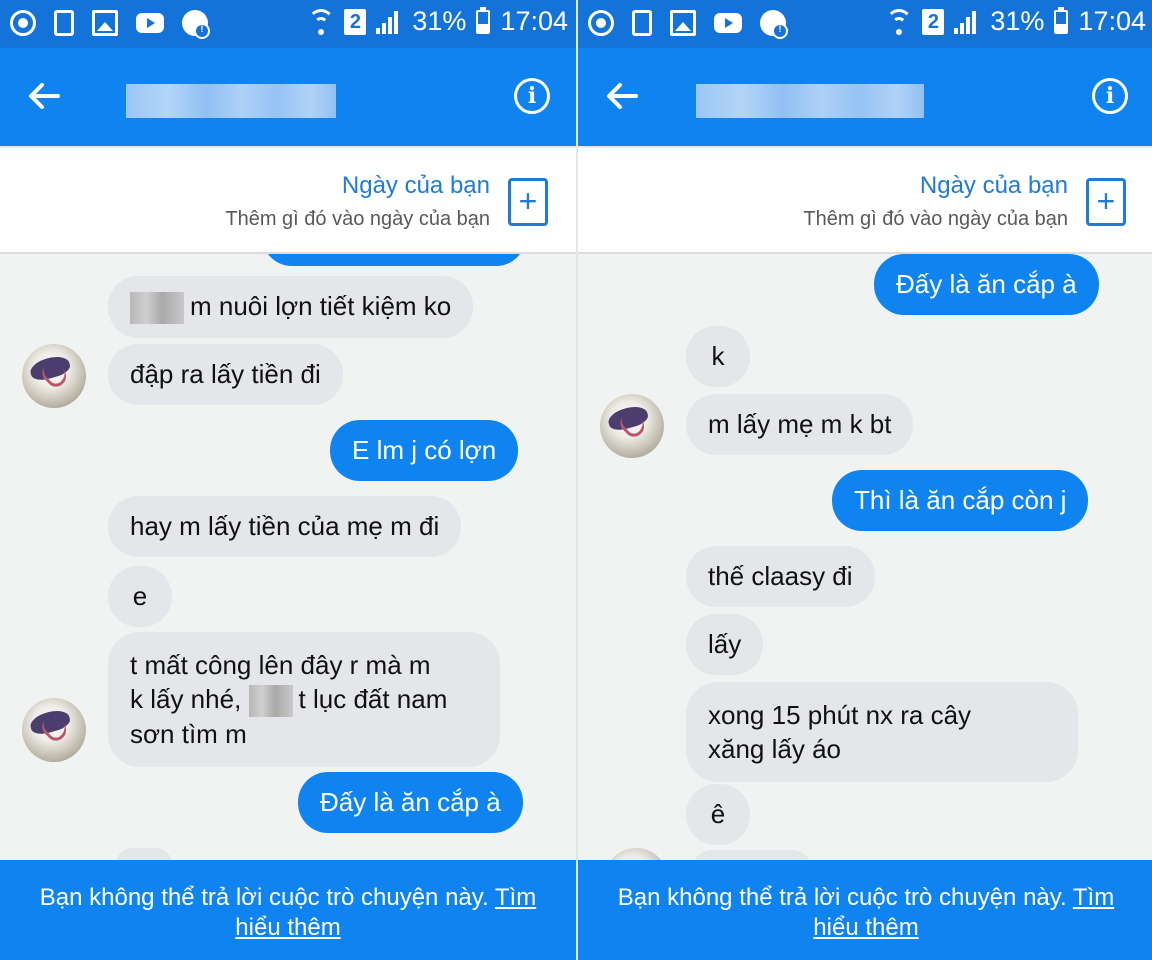 Image resolution: width=1152 pixels, height=960 pixels. I want to click on message-bubble: Thì là ăn cắp còn j, so click(960, 500).